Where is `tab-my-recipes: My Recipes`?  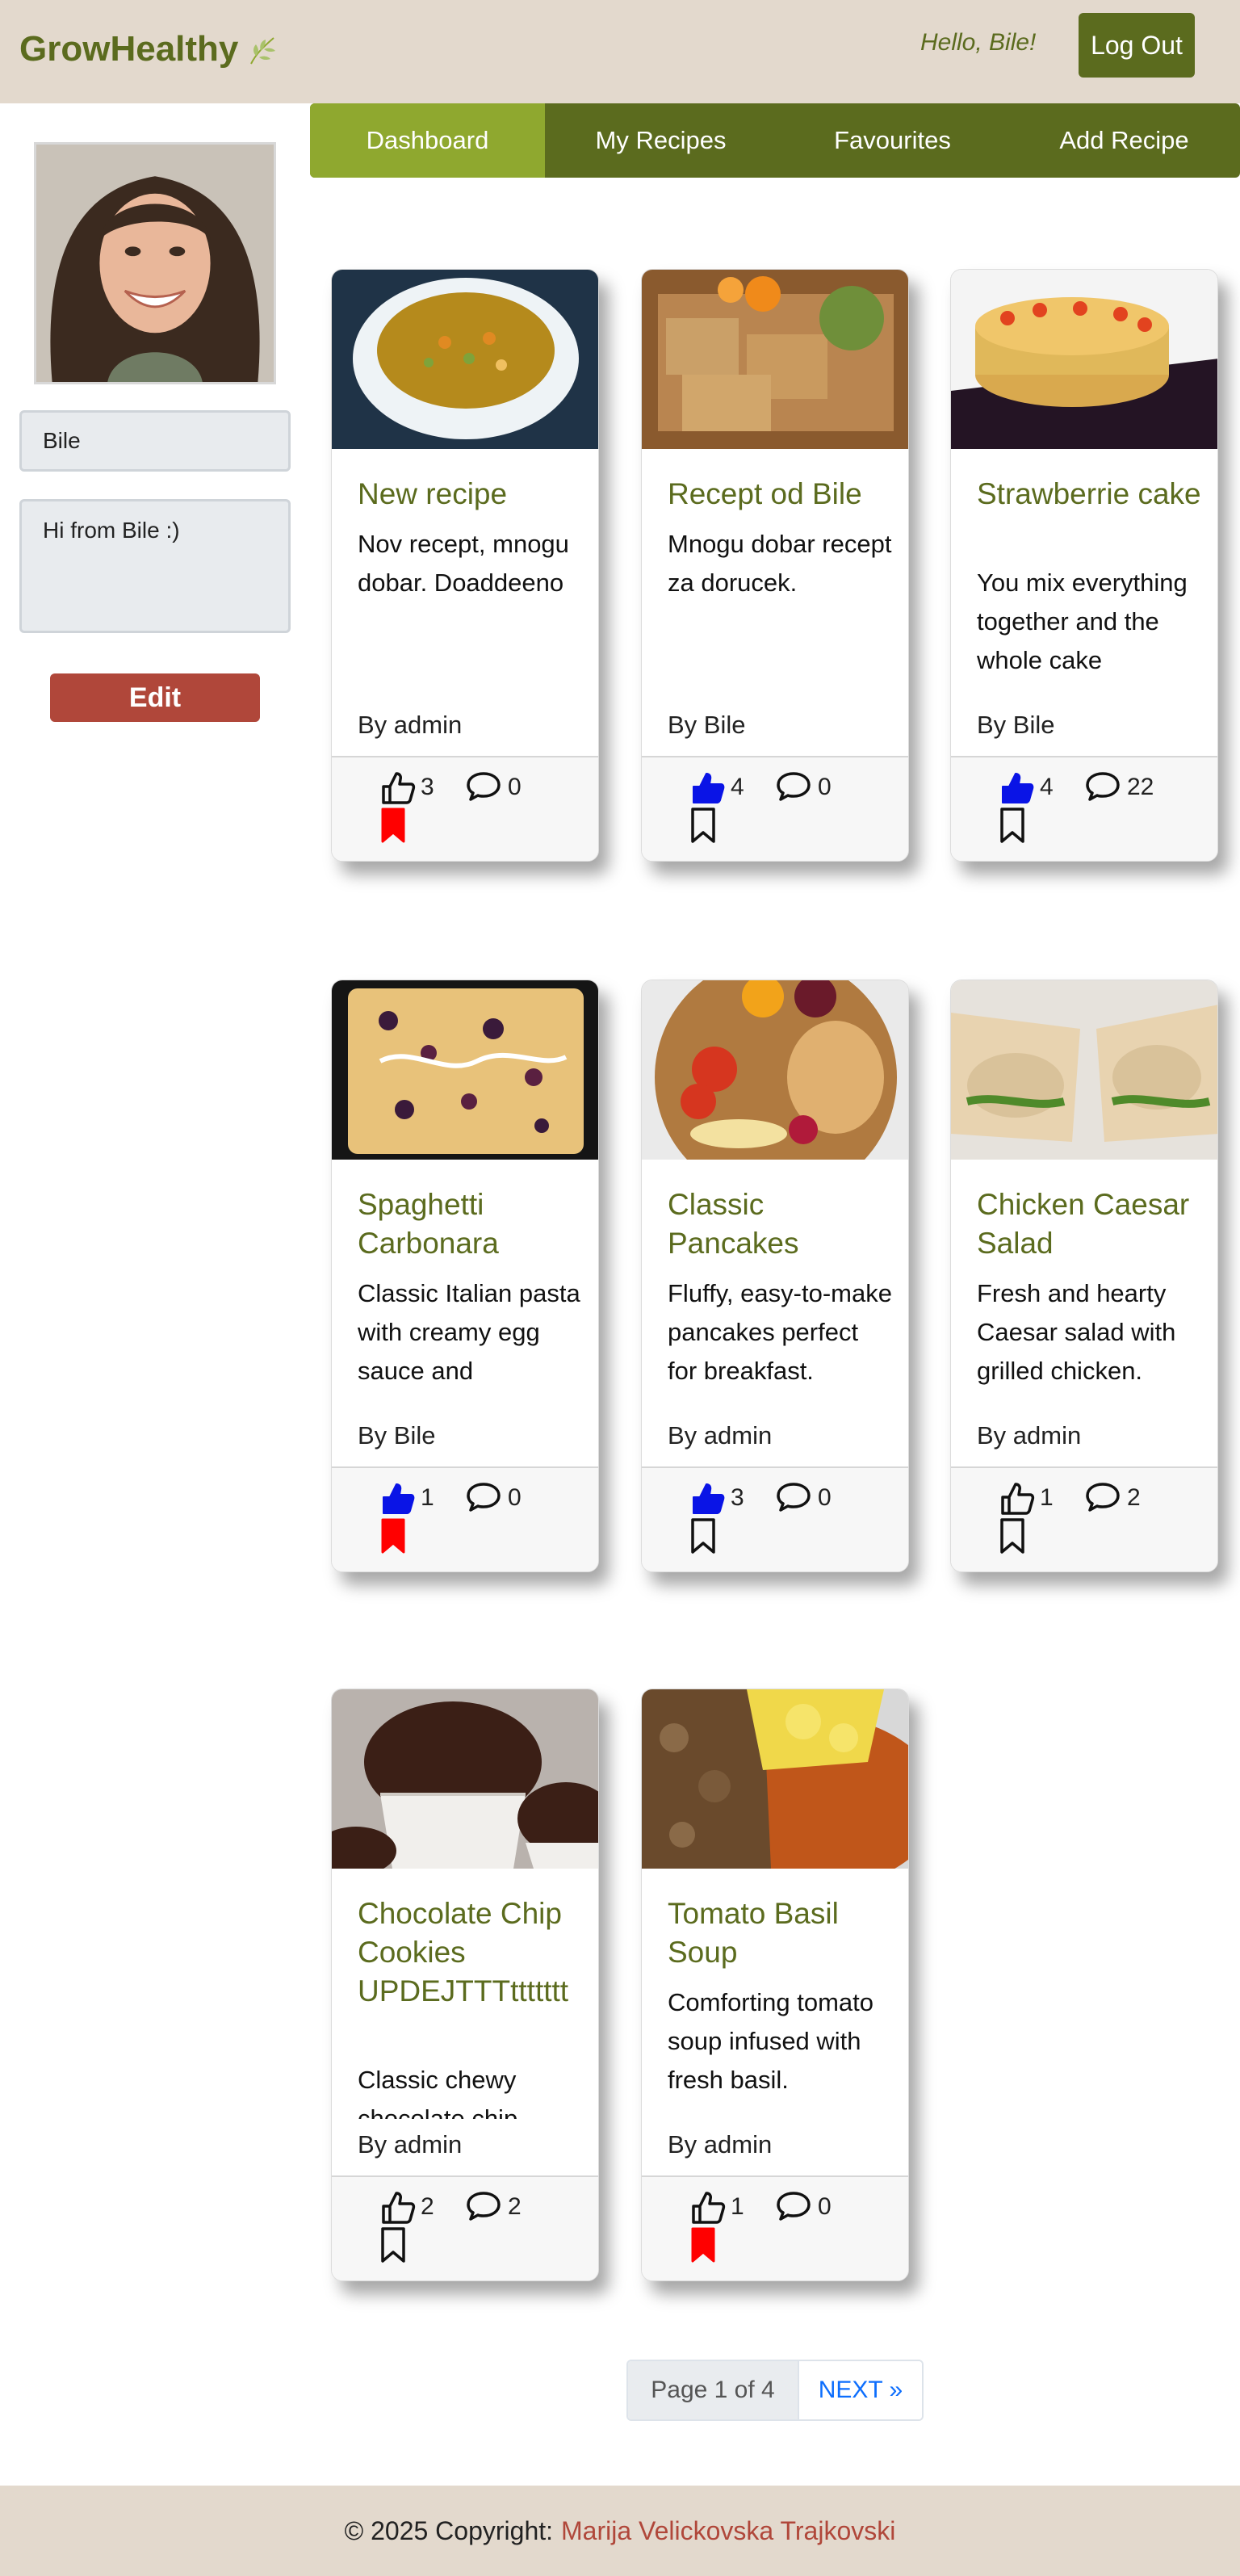
tab-my-recipes: My Recipes is located at coordinates (661, 140).